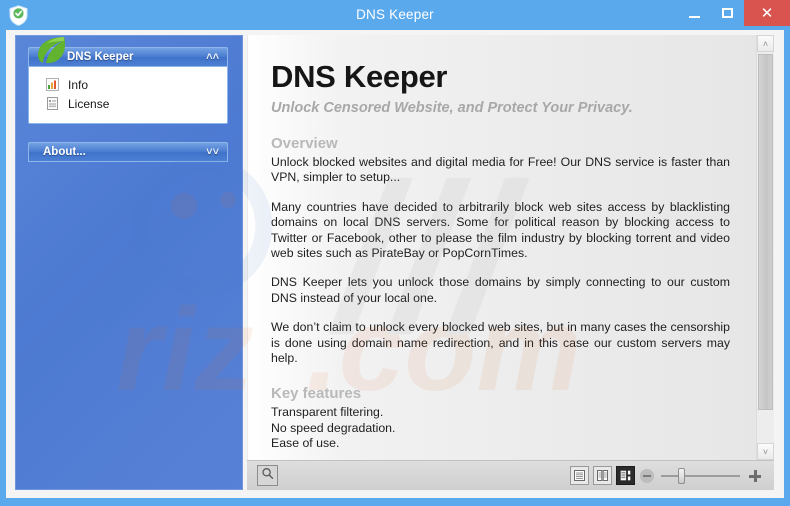 This screenshot has height=506, width=790. Describe the element at coordinates (765, 451) in the screenshot. I see `scroll-down-arrow-icon: ˅` at that location.